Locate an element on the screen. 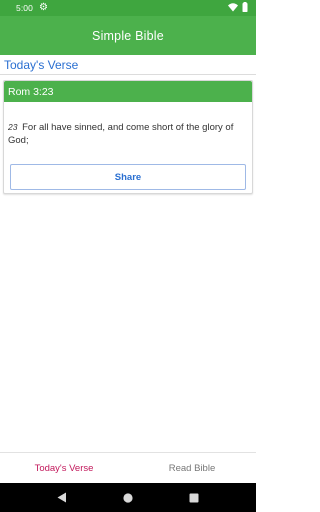 This screenshot has height=512, width=320. tab-label: Today's Verse is located at coordinates (64, 468).